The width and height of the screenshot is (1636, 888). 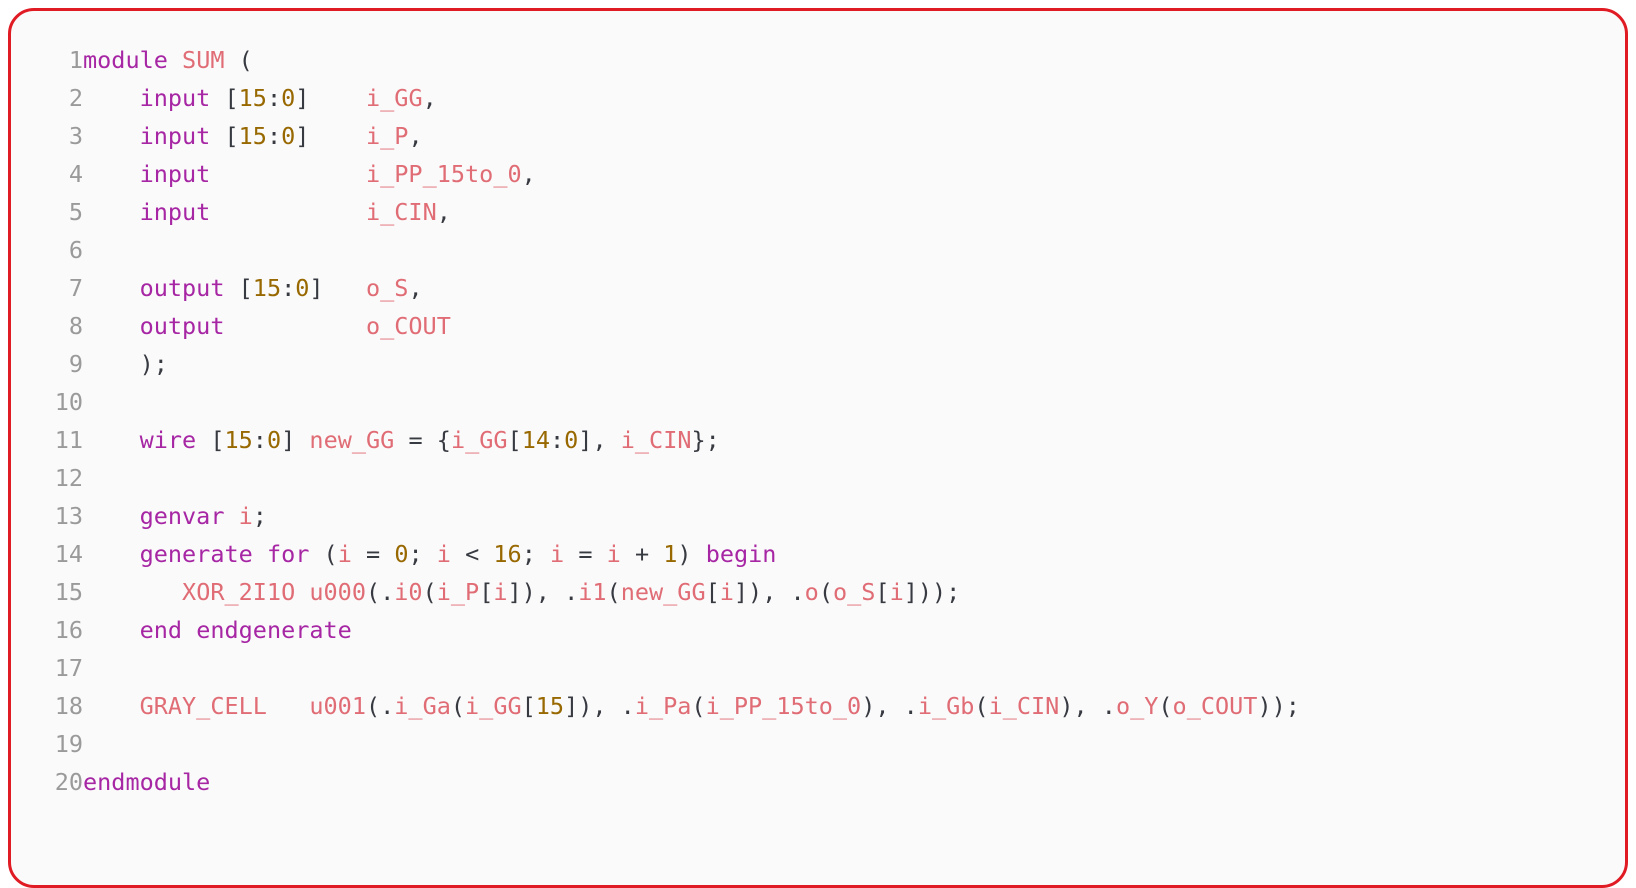 I want to click on code-token-id: new_GG, so click(x=352, y=440).